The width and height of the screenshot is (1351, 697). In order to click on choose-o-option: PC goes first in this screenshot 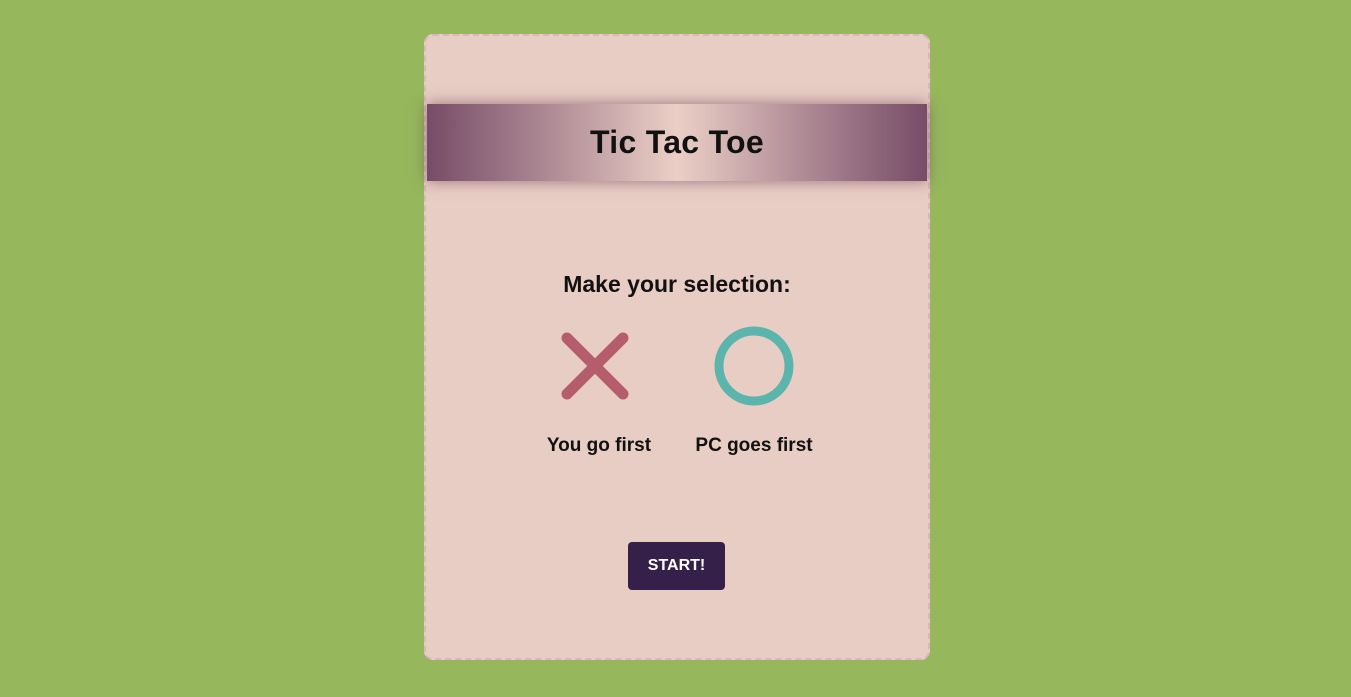, I will do `click(754, 393)`.